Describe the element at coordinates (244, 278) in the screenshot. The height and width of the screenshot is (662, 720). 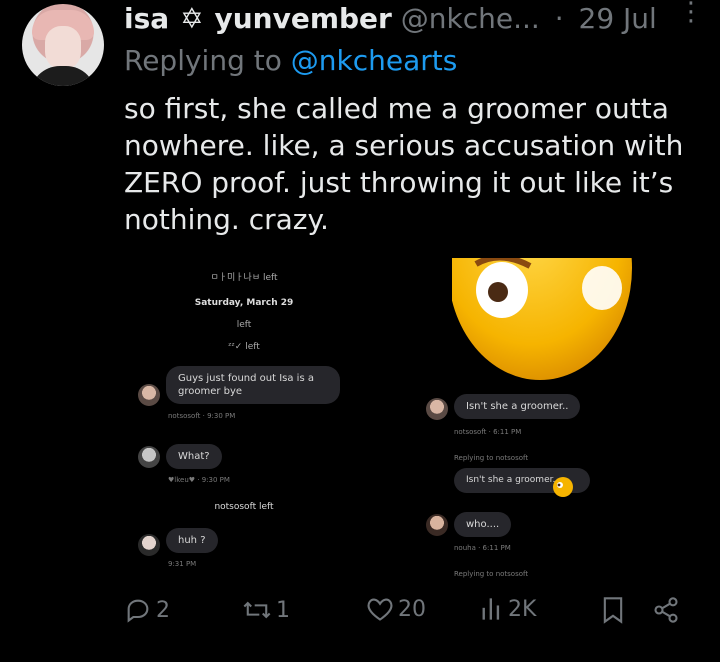
I see `left-notice: ㅁㅏ미ㅏ나ㅂ left` at that location.